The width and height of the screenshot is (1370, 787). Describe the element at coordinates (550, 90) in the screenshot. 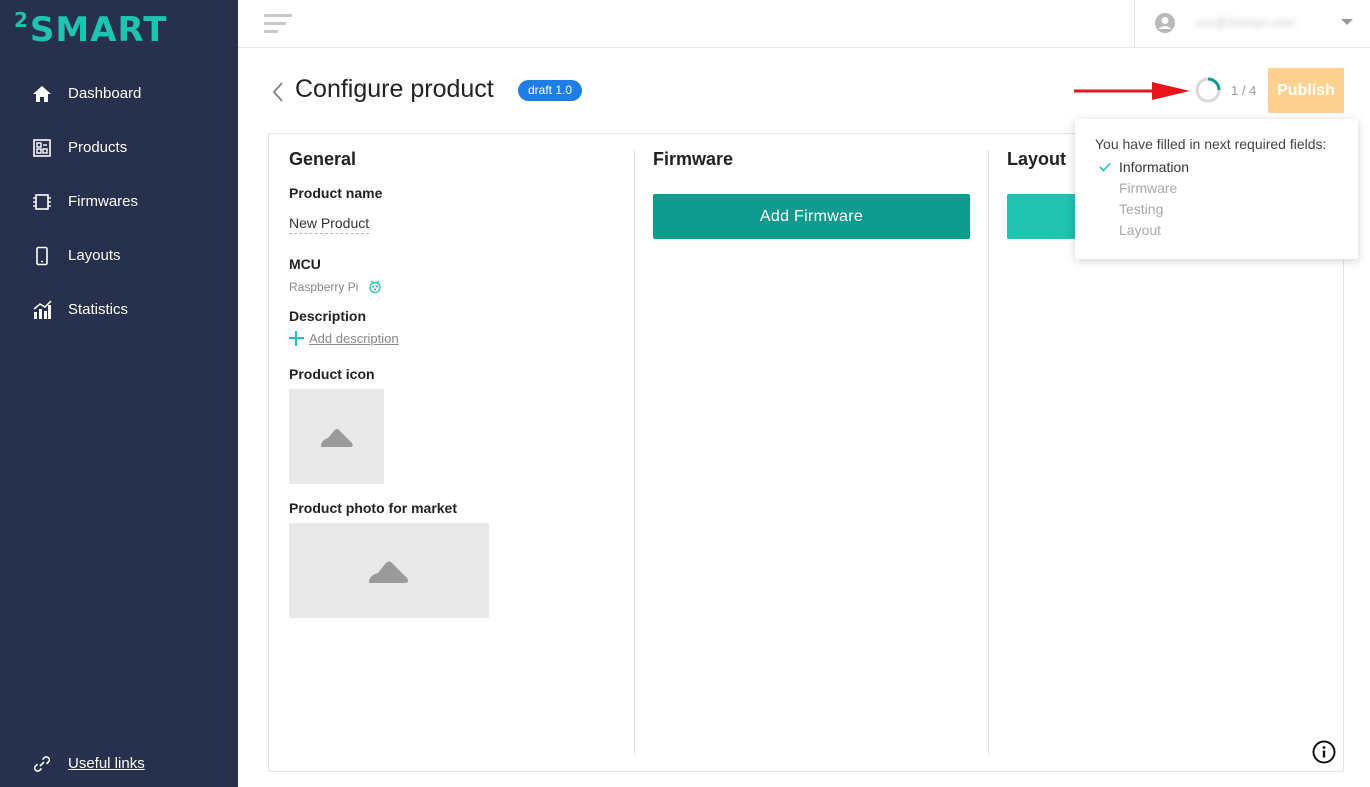

I see `draft-badge: draft 1.0` at that location.